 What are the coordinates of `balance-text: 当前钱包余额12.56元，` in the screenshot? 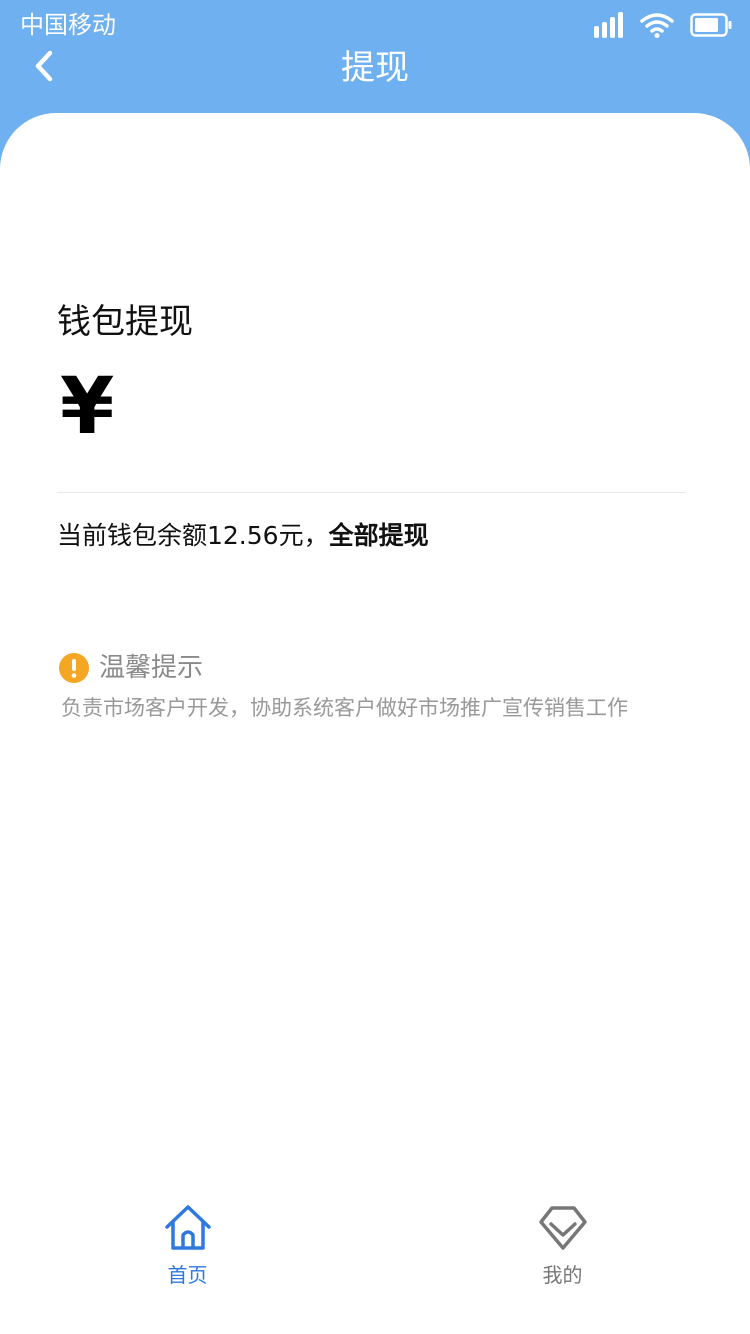 It's located at (193, 535).